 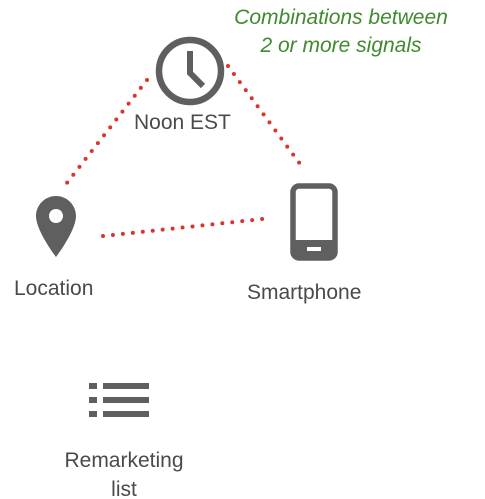 What do you see at coordinates (265, 117) in the screenshot?
I see `connector-clock-smartphone` at bounding box center [265, 117].